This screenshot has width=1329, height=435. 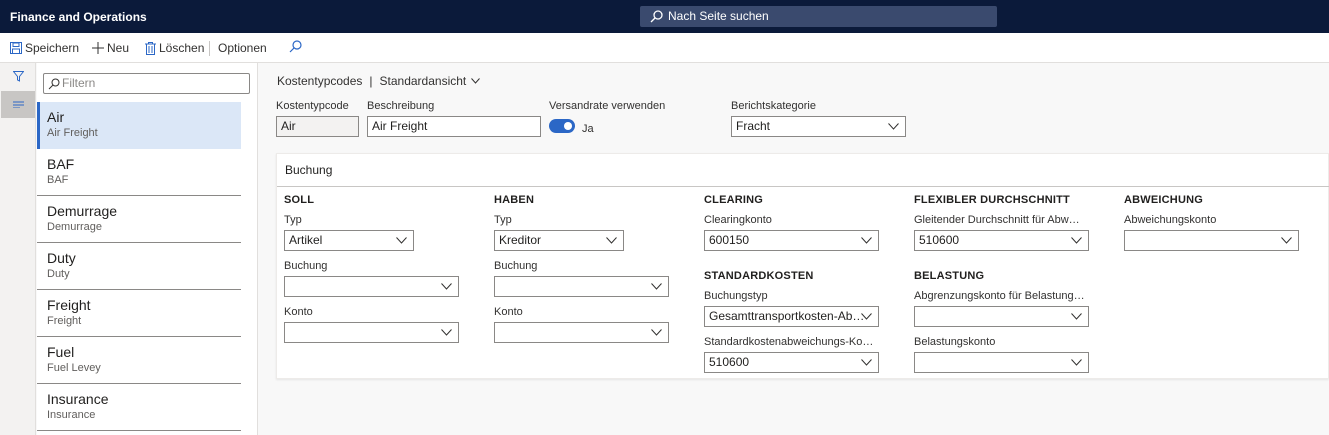 What do you see at coordinates (139, 219) in the screenshot?
I see `list-item: Demurrage Demurrage` at bounding box center [139, 219].